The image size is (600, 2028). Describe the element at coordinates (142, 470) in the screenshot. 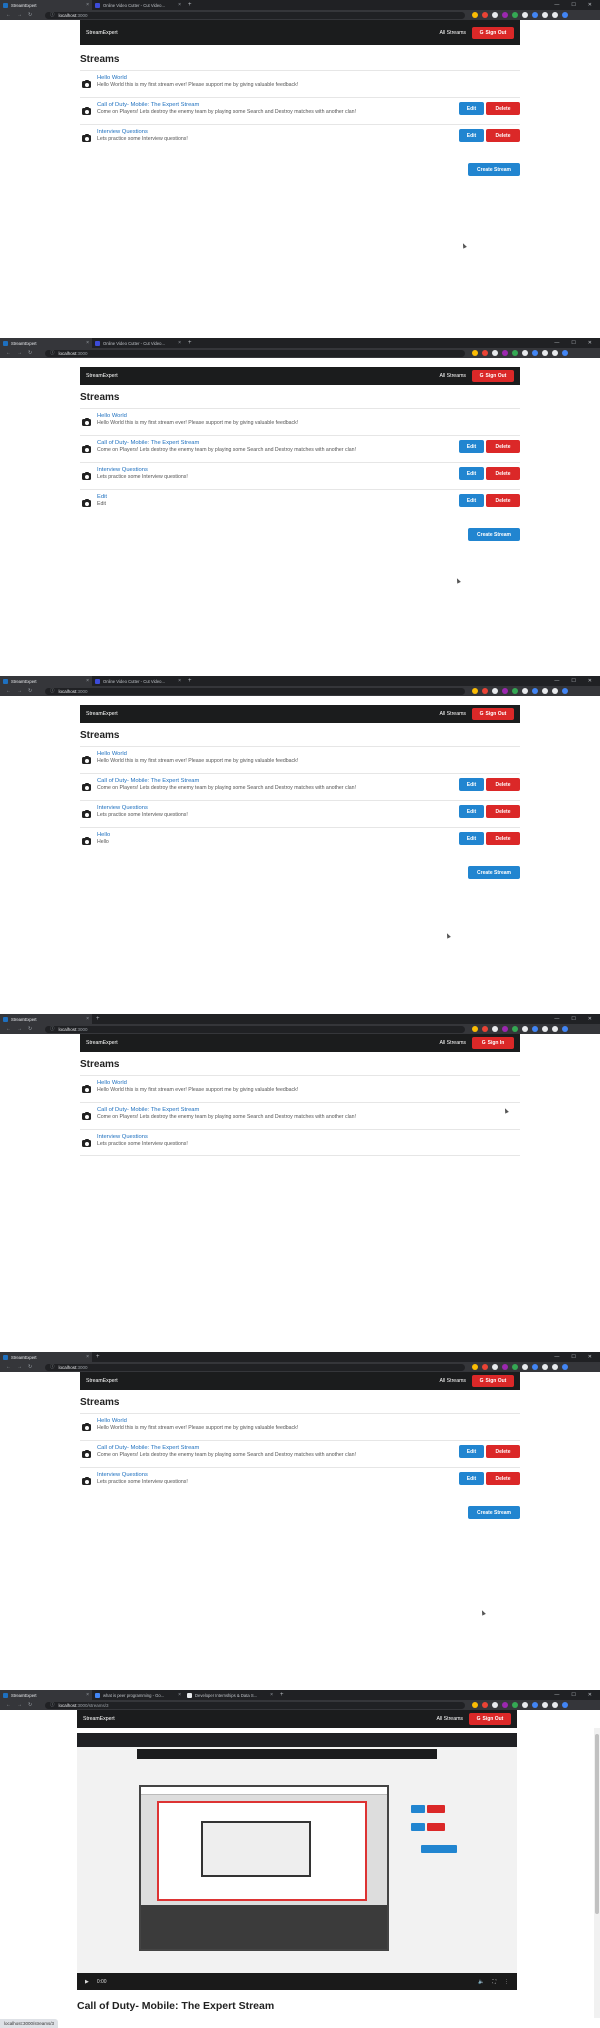

I see `stream-title-link: Interview Questions` at that location.